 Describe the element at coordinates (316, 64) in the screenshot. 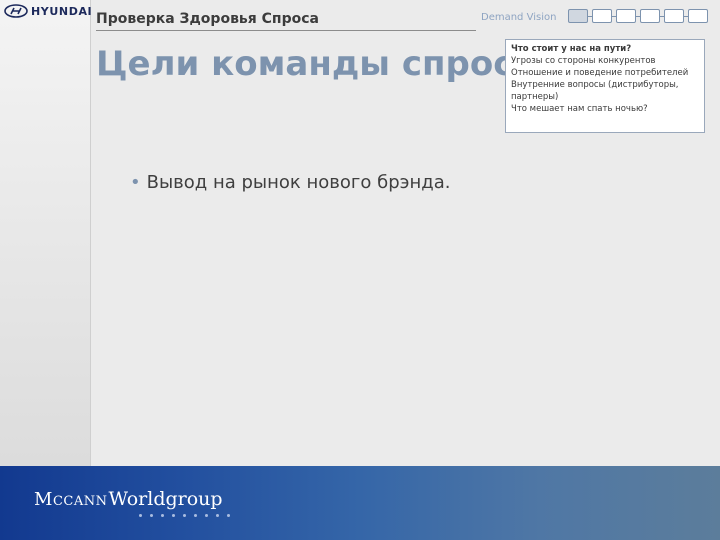

I see `page-title: Цели команды спроса` at that location.